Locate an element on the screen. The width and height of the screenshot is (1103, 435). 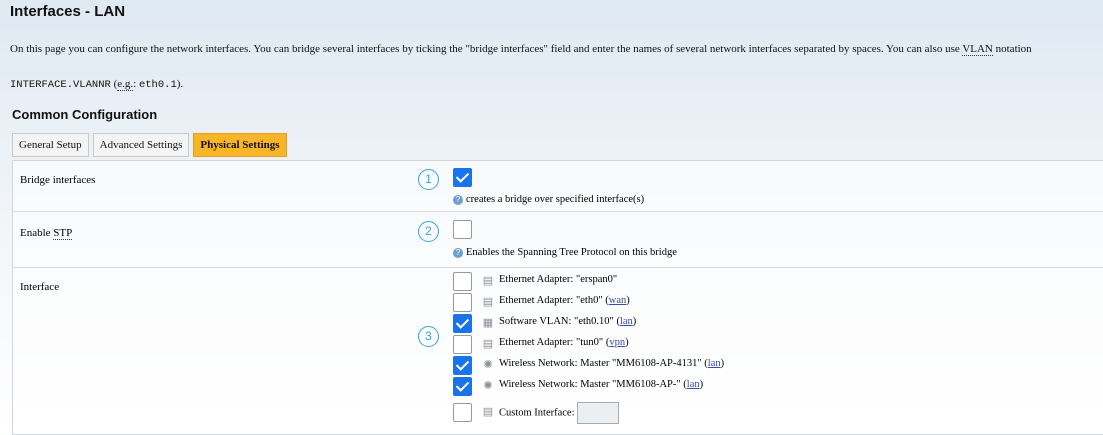
interface-label: Interface is located at coordinates (40, 287).